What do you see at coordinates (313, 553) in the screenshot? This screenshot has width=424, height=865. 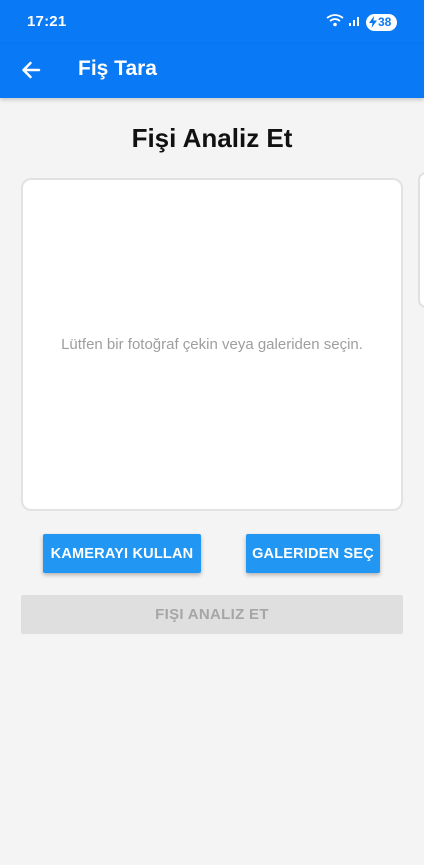 I see `choose-from-gallery-button: GALERIDEN SEÇ` at bounding box center [313, 553].